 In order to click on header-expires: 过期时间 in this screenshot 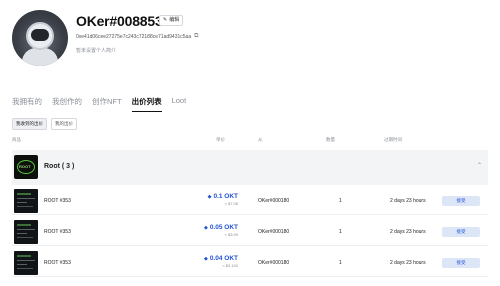, I will do `click(393, 139)`.